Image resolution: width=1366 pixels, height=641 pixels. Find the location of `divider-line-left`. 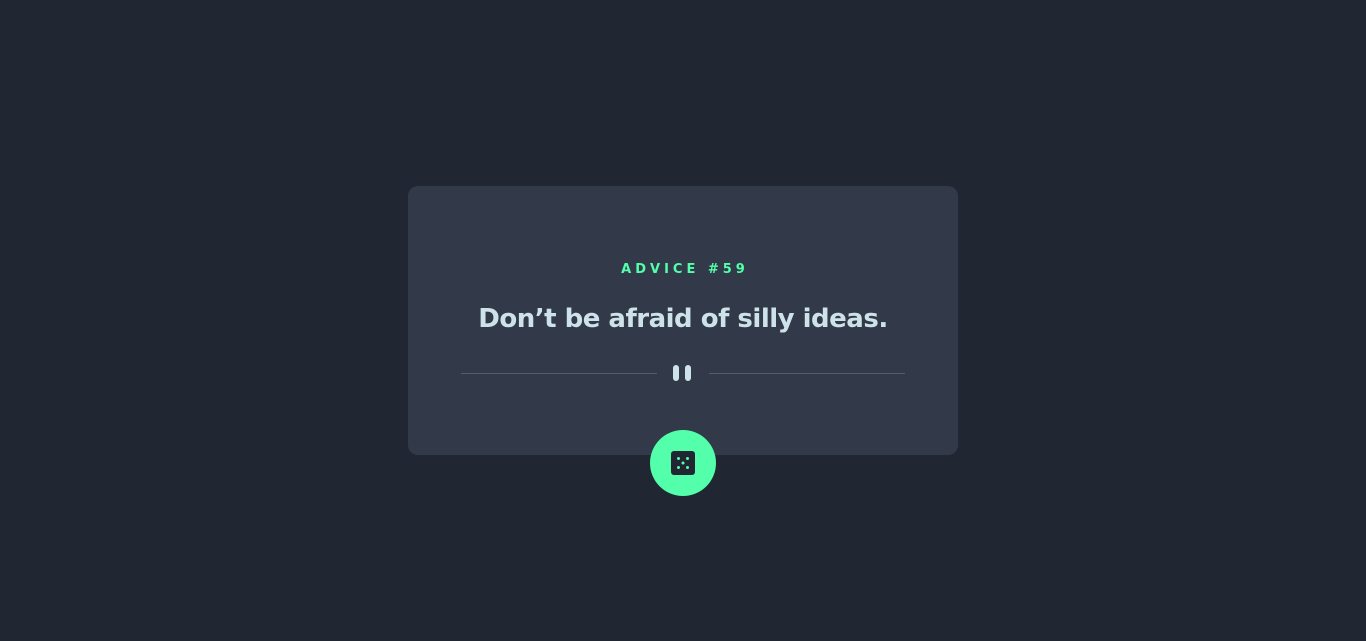

divider-line-left is located at coordinates (559, 373).